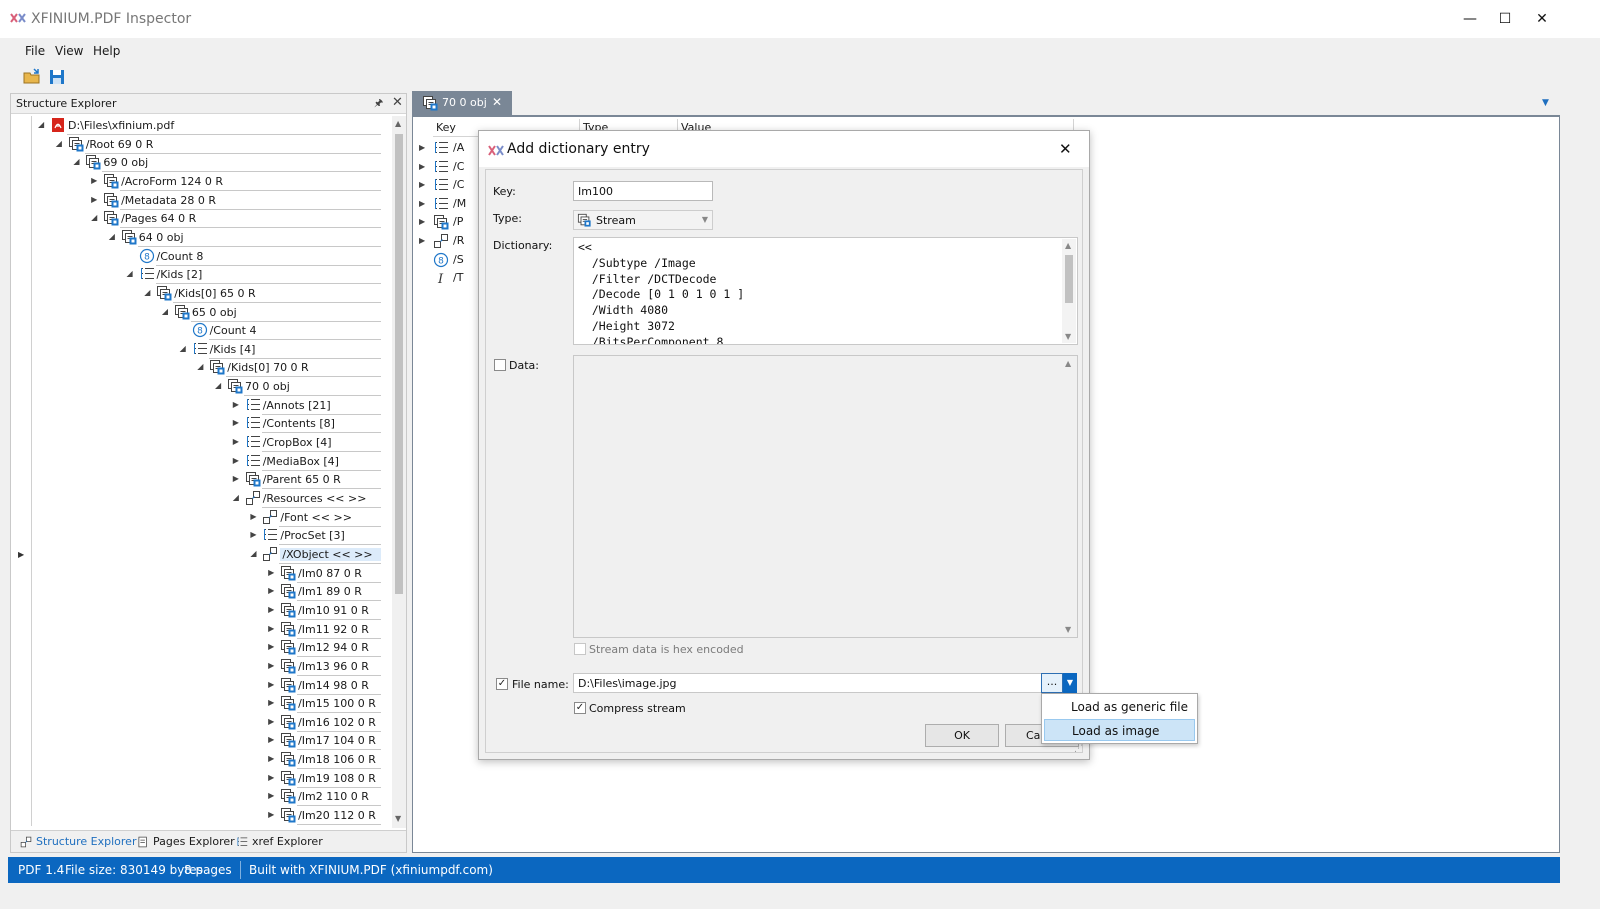 The height and width of the screenshot is (909, 1600). What do you see at coordinates (196, 424) in the screenshot?
I see `tree-node: ▶ /Contents [8]` at bounding box center [196, 424].